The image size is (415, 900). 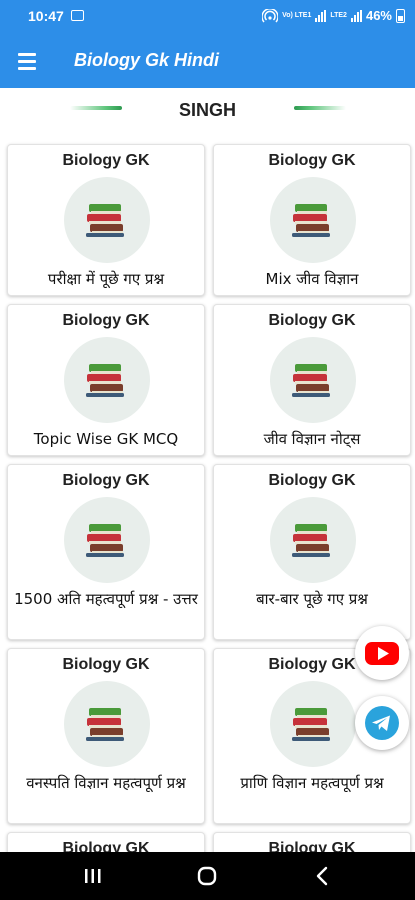 I want to click on recent-apps-icon, so click(x=93, y=876).